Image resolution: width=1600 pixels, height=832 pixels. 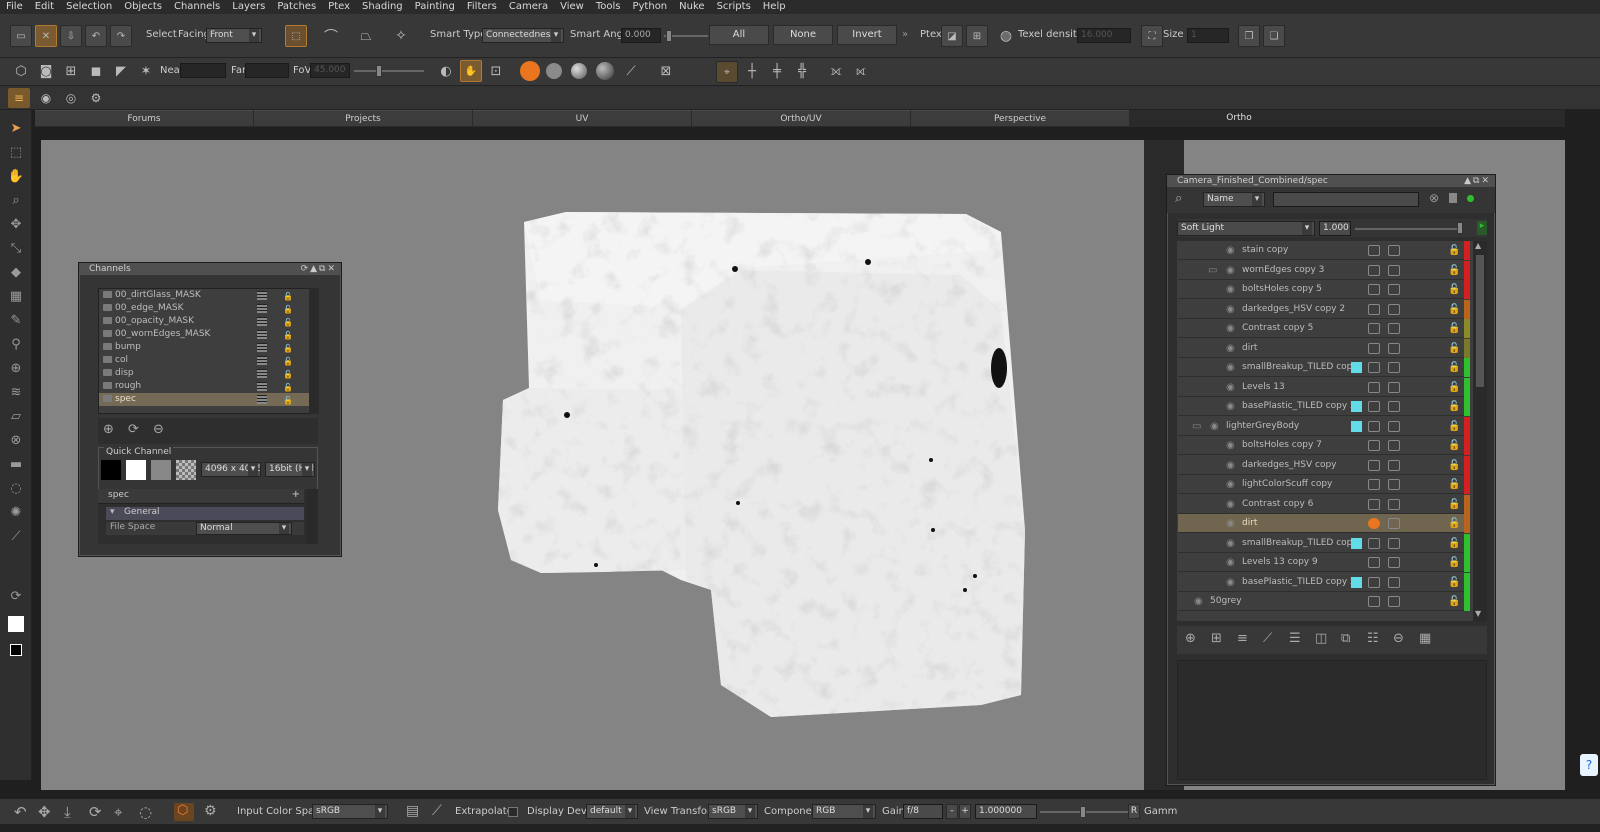 I want to click on panel-window-controls-icon: ⟳▲⧉✕, so click(x=319, y=269).